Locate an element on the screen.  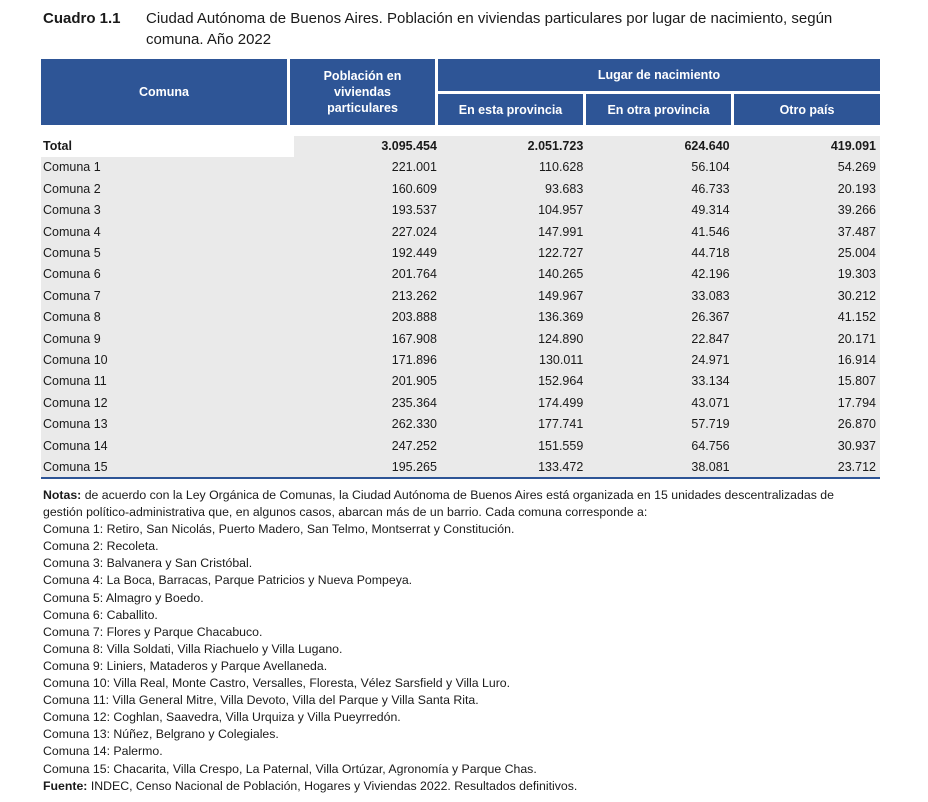
otro-pais-cell: 20.193 is located at coordinates (806, 189).